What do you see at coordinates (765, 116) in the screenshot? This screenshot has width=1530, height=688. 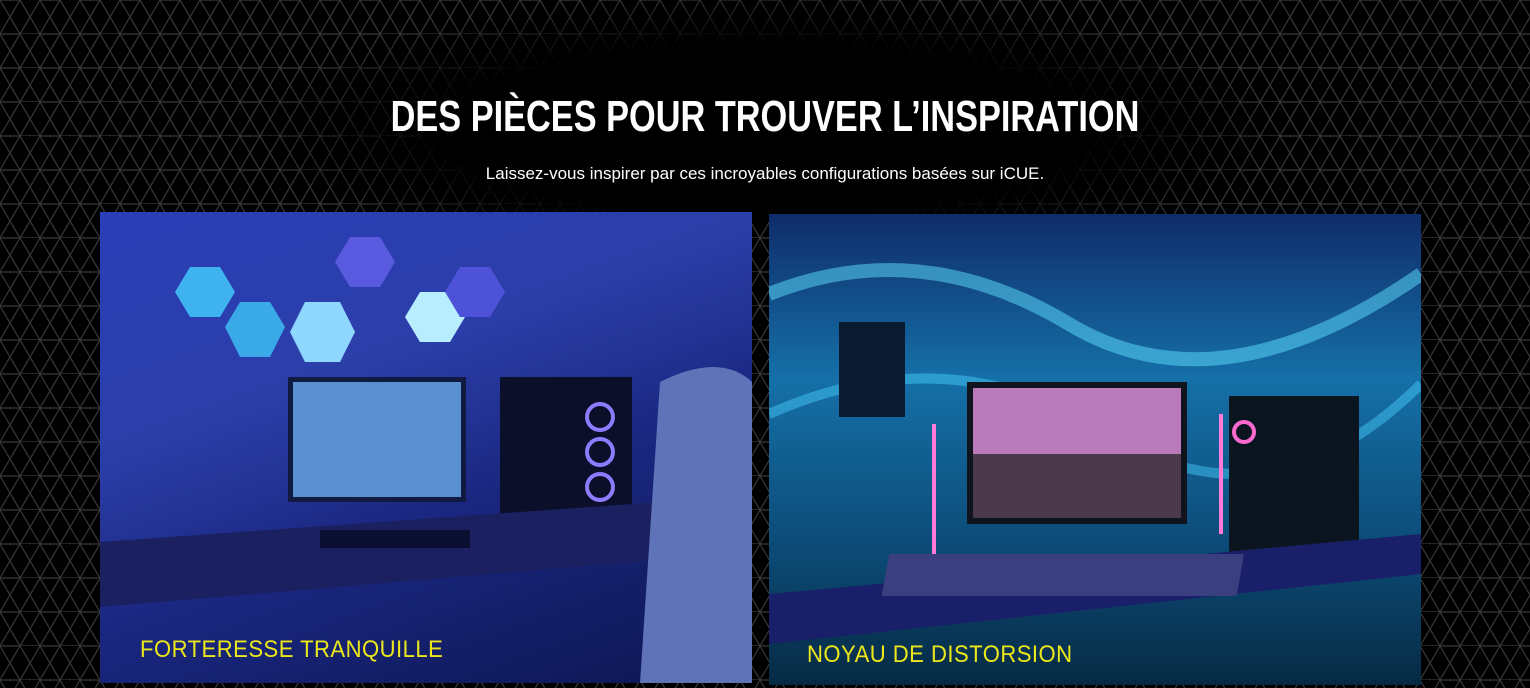 I see `section-title: DES PIÈCES POUR TROUVER L’INSPIRATION` at bounding box center [765, 116].